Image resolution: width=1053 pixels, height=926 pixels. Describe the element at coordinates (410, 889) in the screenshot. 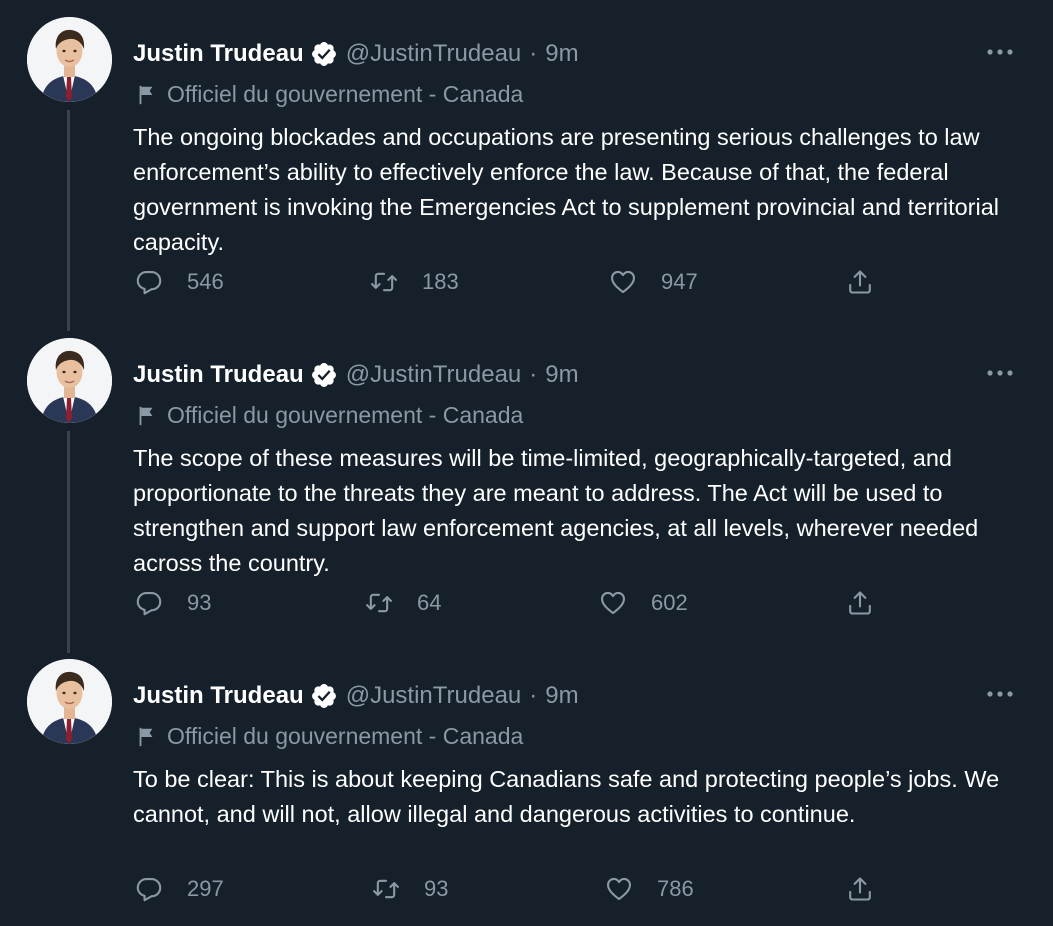

I see `retweet-button: 93` at that location.